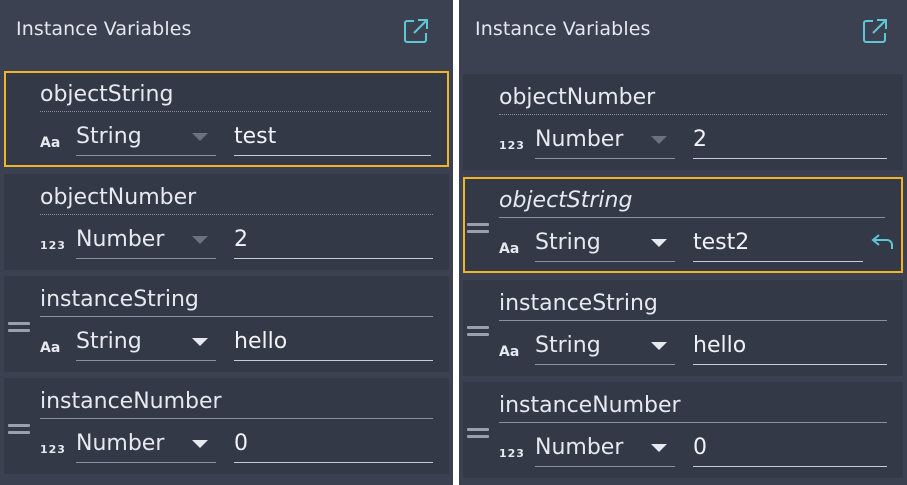 Image resolution: width=907 pixels, height=485 pixels. What do you see at coordinates (683, 225) in the screenshot?
I see `variable-row-objectString: objectString Aa String test2` at bounding box center [683, 225].